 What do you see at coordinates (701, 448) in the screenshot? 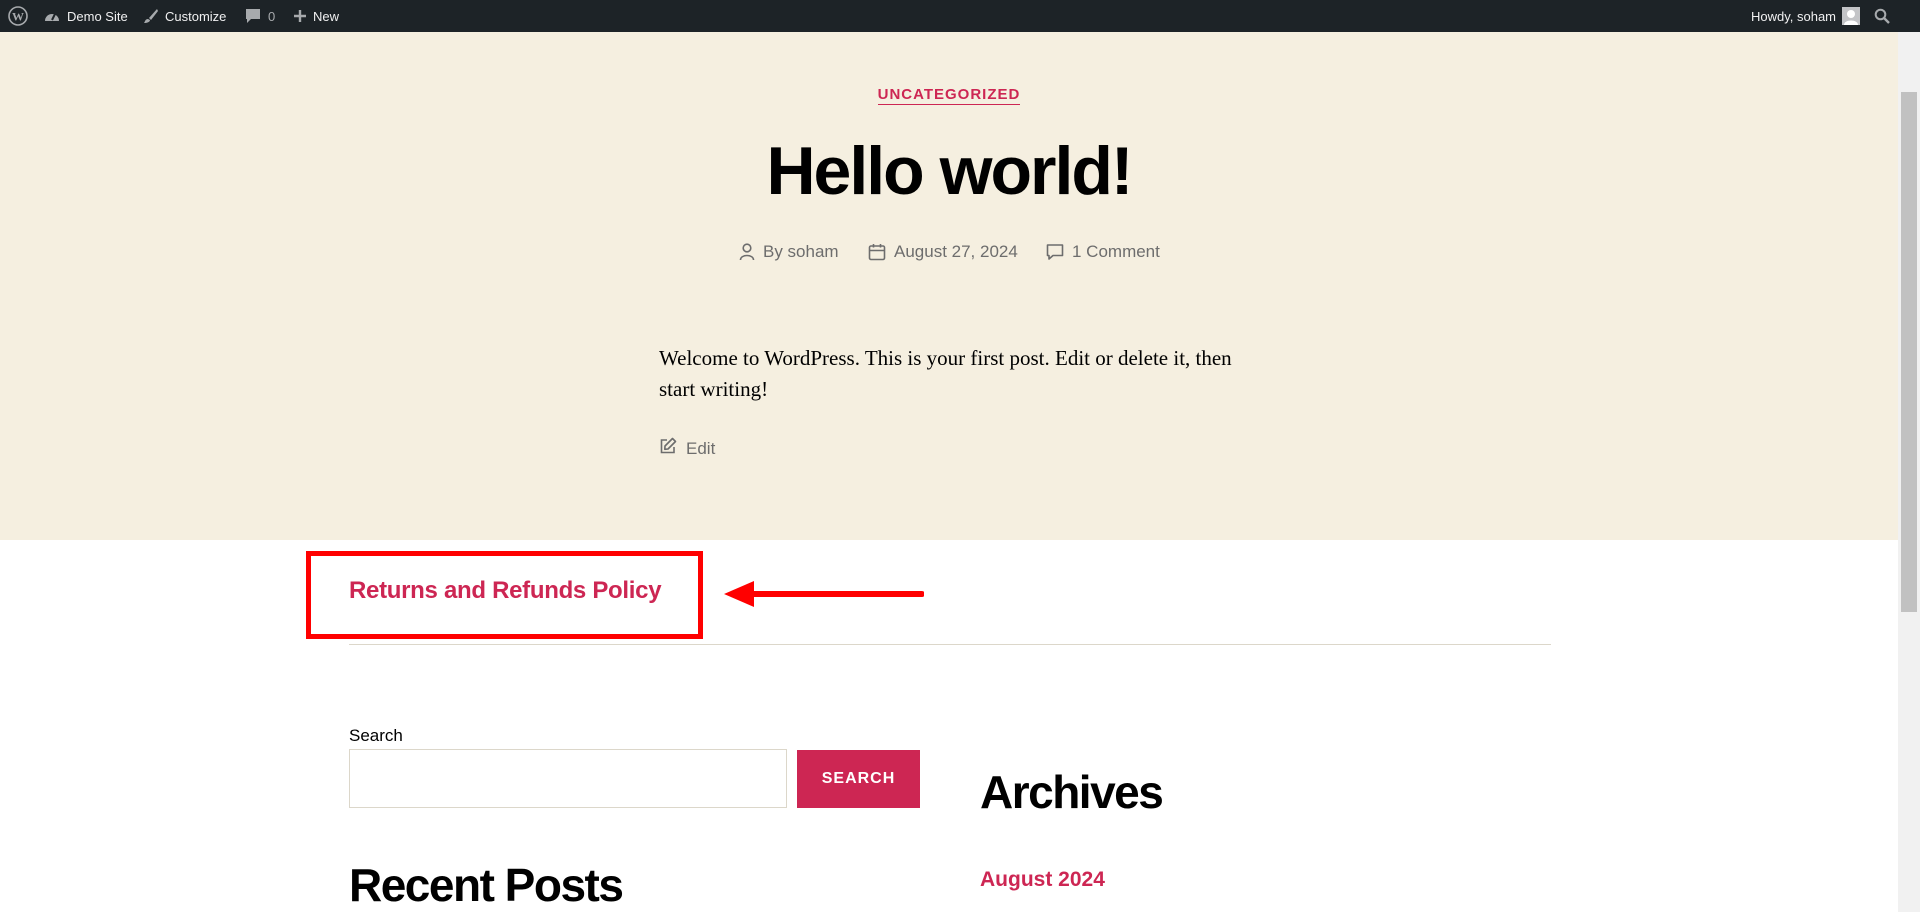
I see `edit-label: Edit` at bounding box center [701, 448].